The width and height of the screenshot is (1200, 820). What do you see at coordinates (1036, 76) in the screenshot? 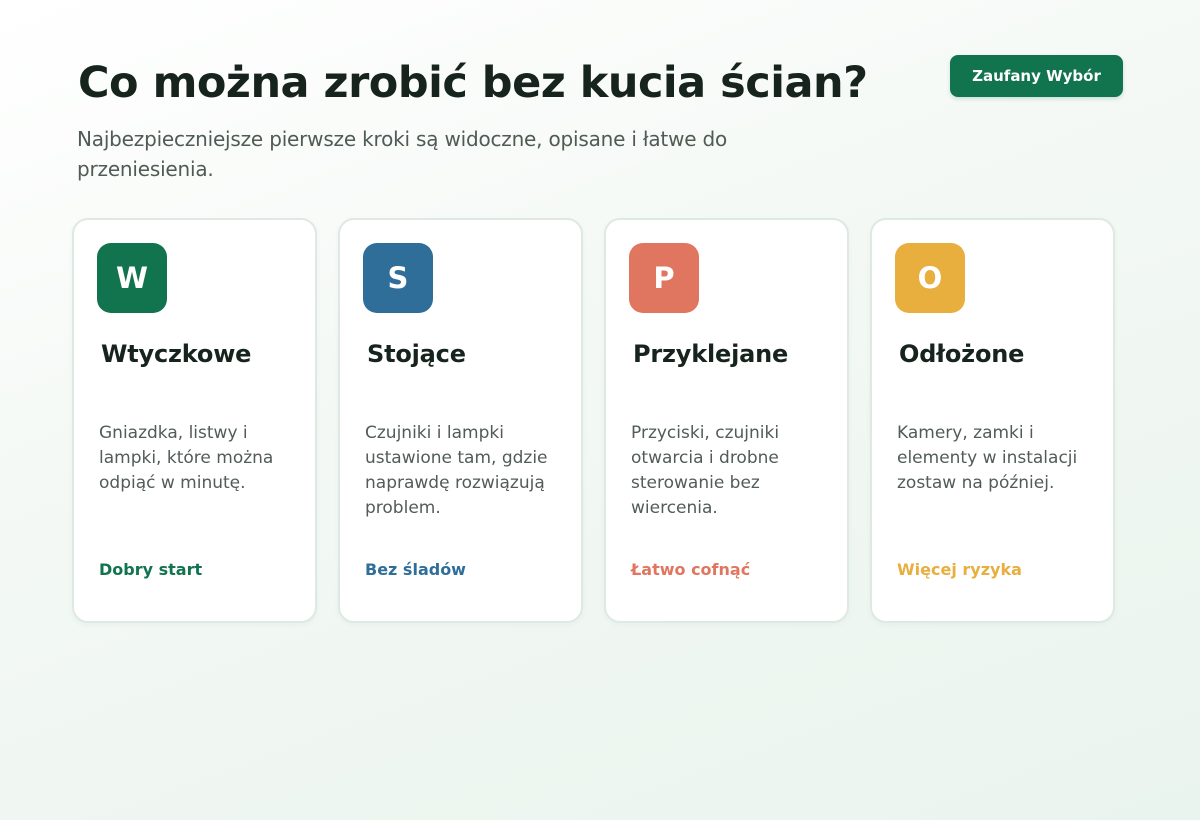
I see `trusted-choice-button: Zaufany Wybór` at bounding box center [1036, 76].